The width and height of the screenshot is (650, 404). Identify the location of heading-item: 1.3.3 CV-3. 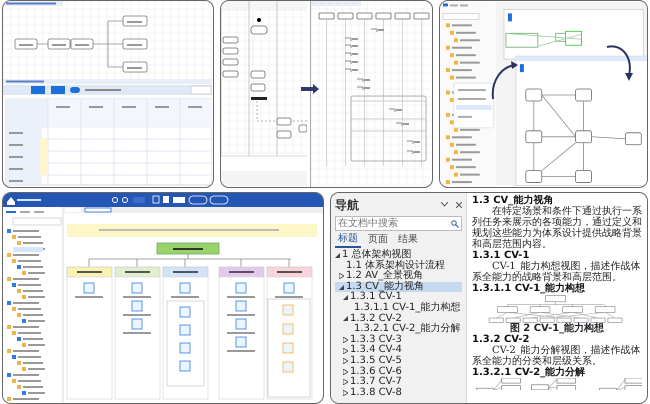
(398, 340).